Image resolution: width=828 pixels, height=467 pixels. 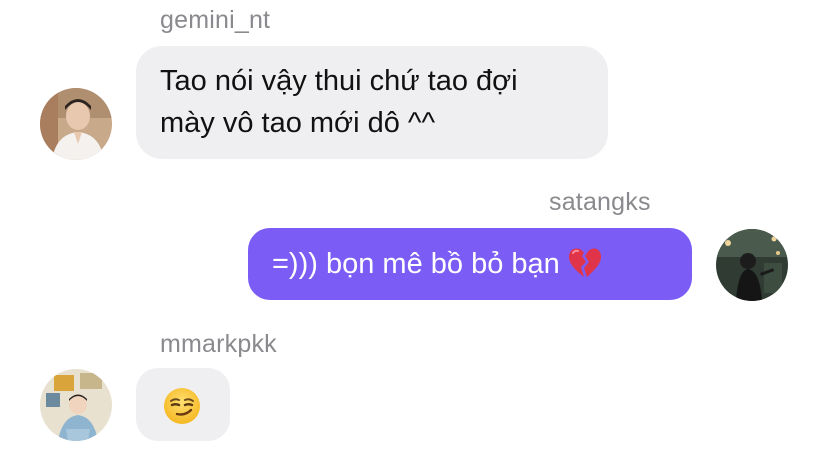 I want to click on message-bubble: =))) bọn mê bồ bỏ bạn, so click(x=470, y=264).